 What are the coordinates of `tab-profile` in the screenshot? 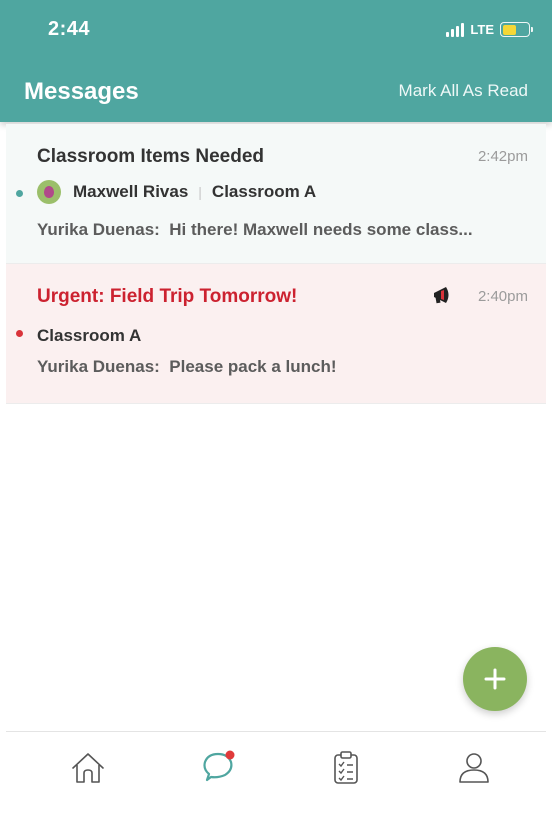 It's located at (474, 768).